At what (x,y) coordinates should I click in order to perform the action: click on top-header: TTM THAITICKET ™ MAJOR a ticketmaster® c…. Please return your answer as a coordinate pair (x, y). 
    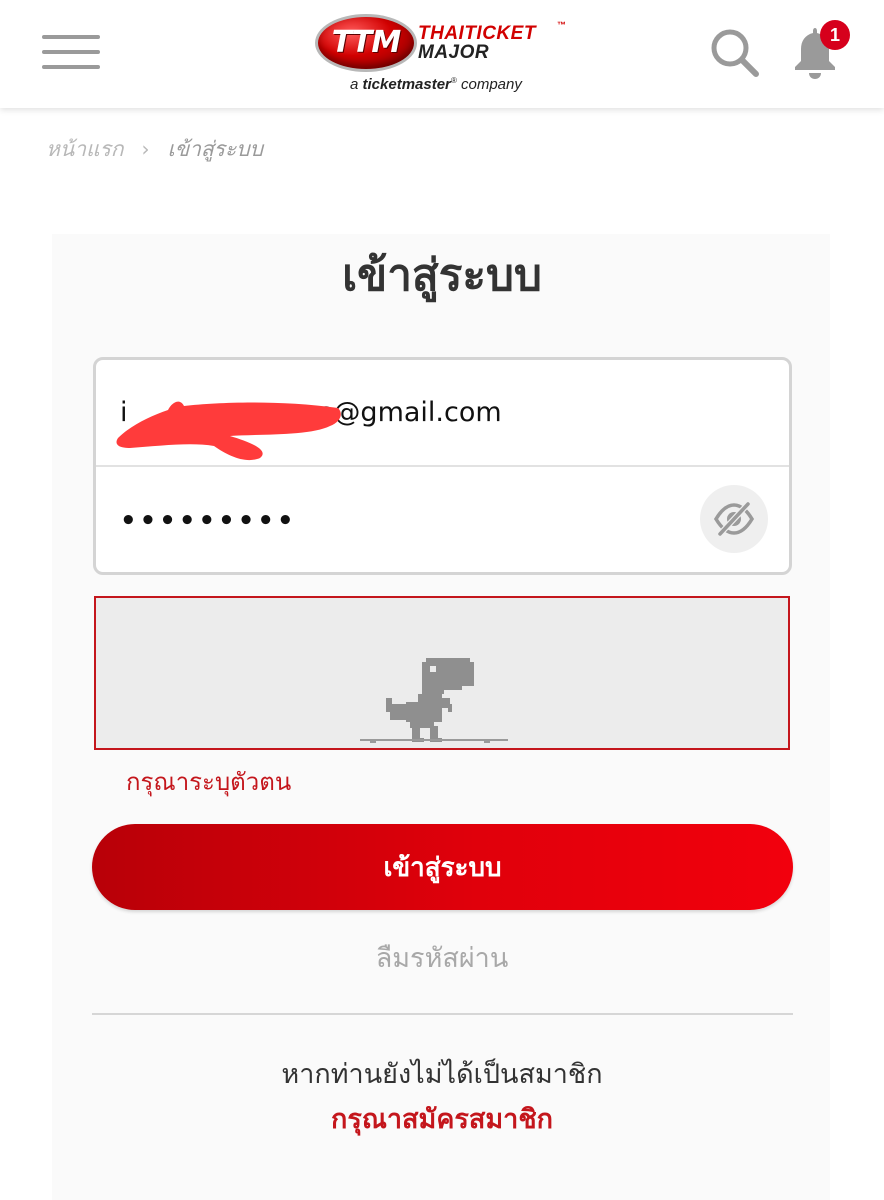
    Looking at the image, I should click on (442, 54).